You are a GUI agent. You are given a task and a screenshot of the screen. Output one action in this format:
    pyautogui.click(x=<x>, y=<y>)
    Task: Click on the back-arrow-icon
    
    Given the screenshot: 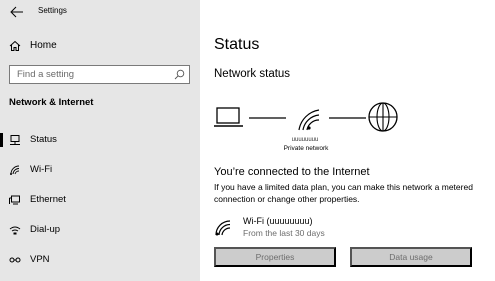 What is the action you would take?
    pyautogui.click(x=17, y=12)
    